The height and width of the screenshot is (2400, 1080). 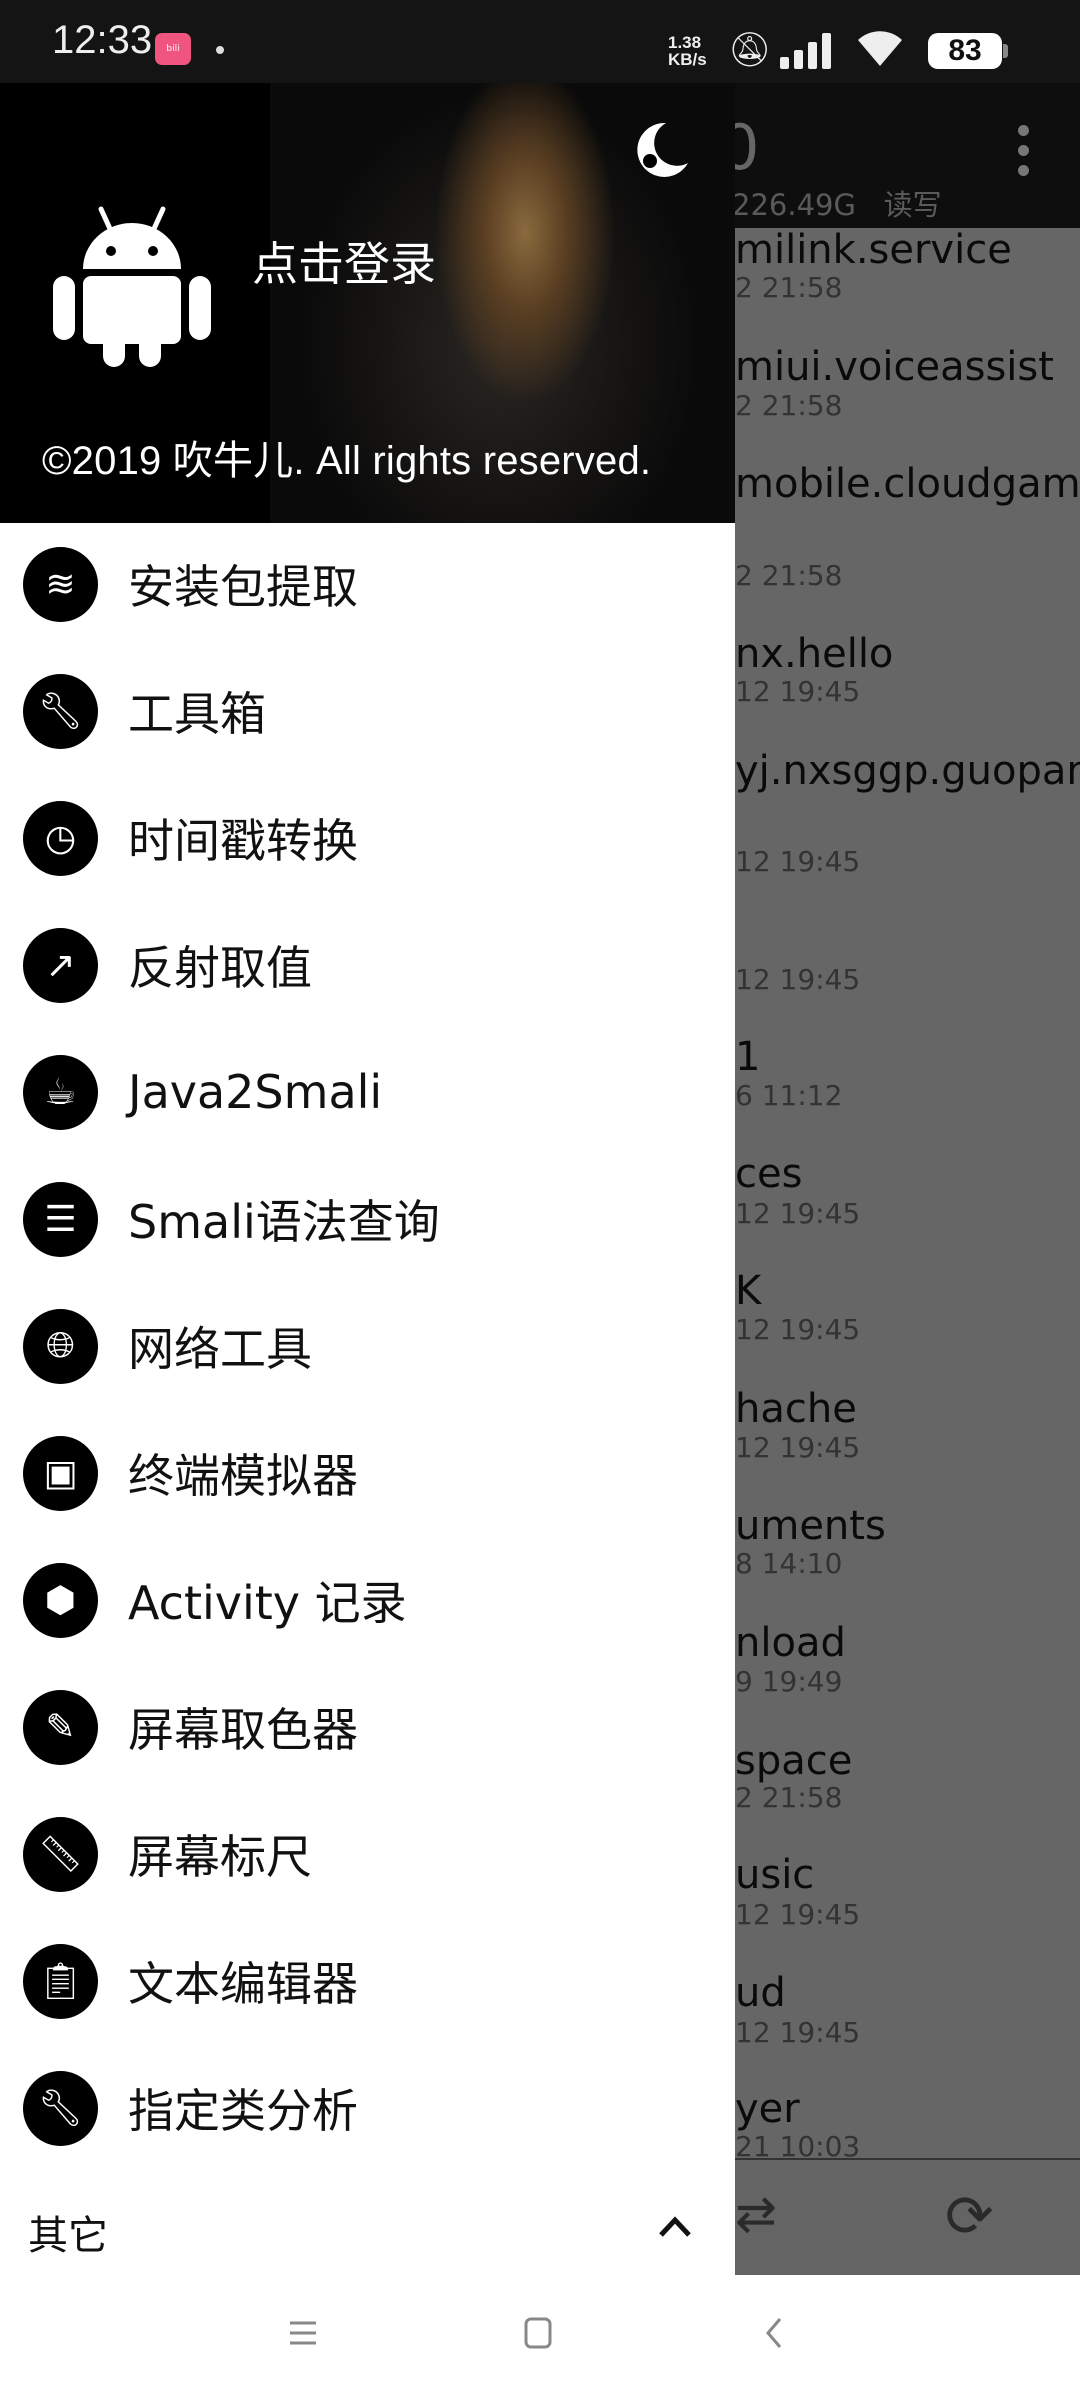 What do you see at coordinates (347, 461) in the screenshot?
I see `copyright-text: ©2019 吹牛儿. All rights reserved.` at bounding box center [347, 461].